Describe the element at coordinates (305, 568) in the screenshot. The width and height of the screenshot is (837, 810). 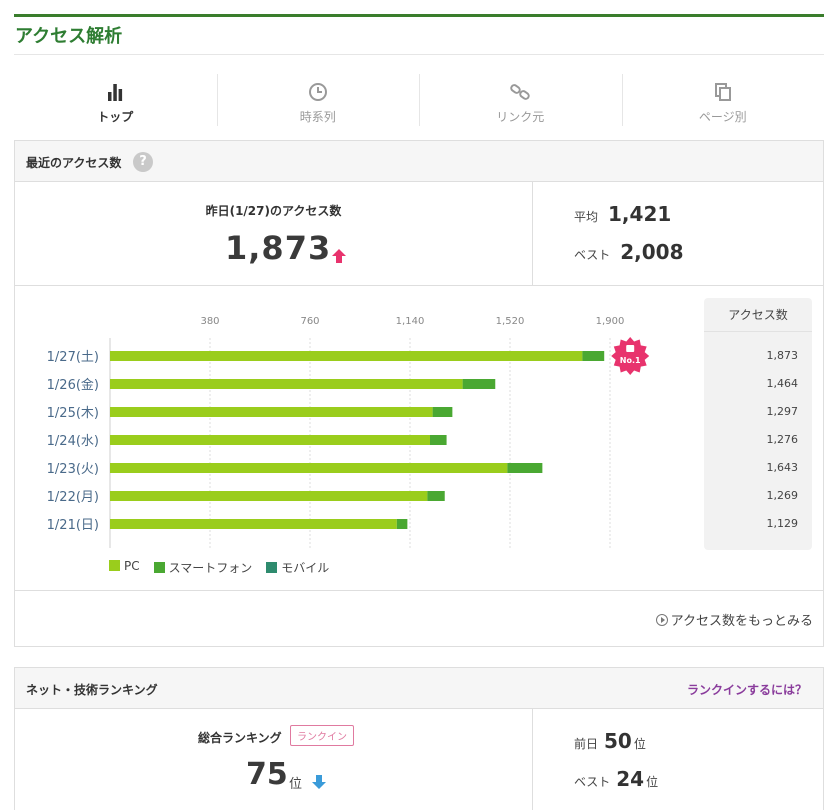
I see `legend-label: モバイル` at that location.